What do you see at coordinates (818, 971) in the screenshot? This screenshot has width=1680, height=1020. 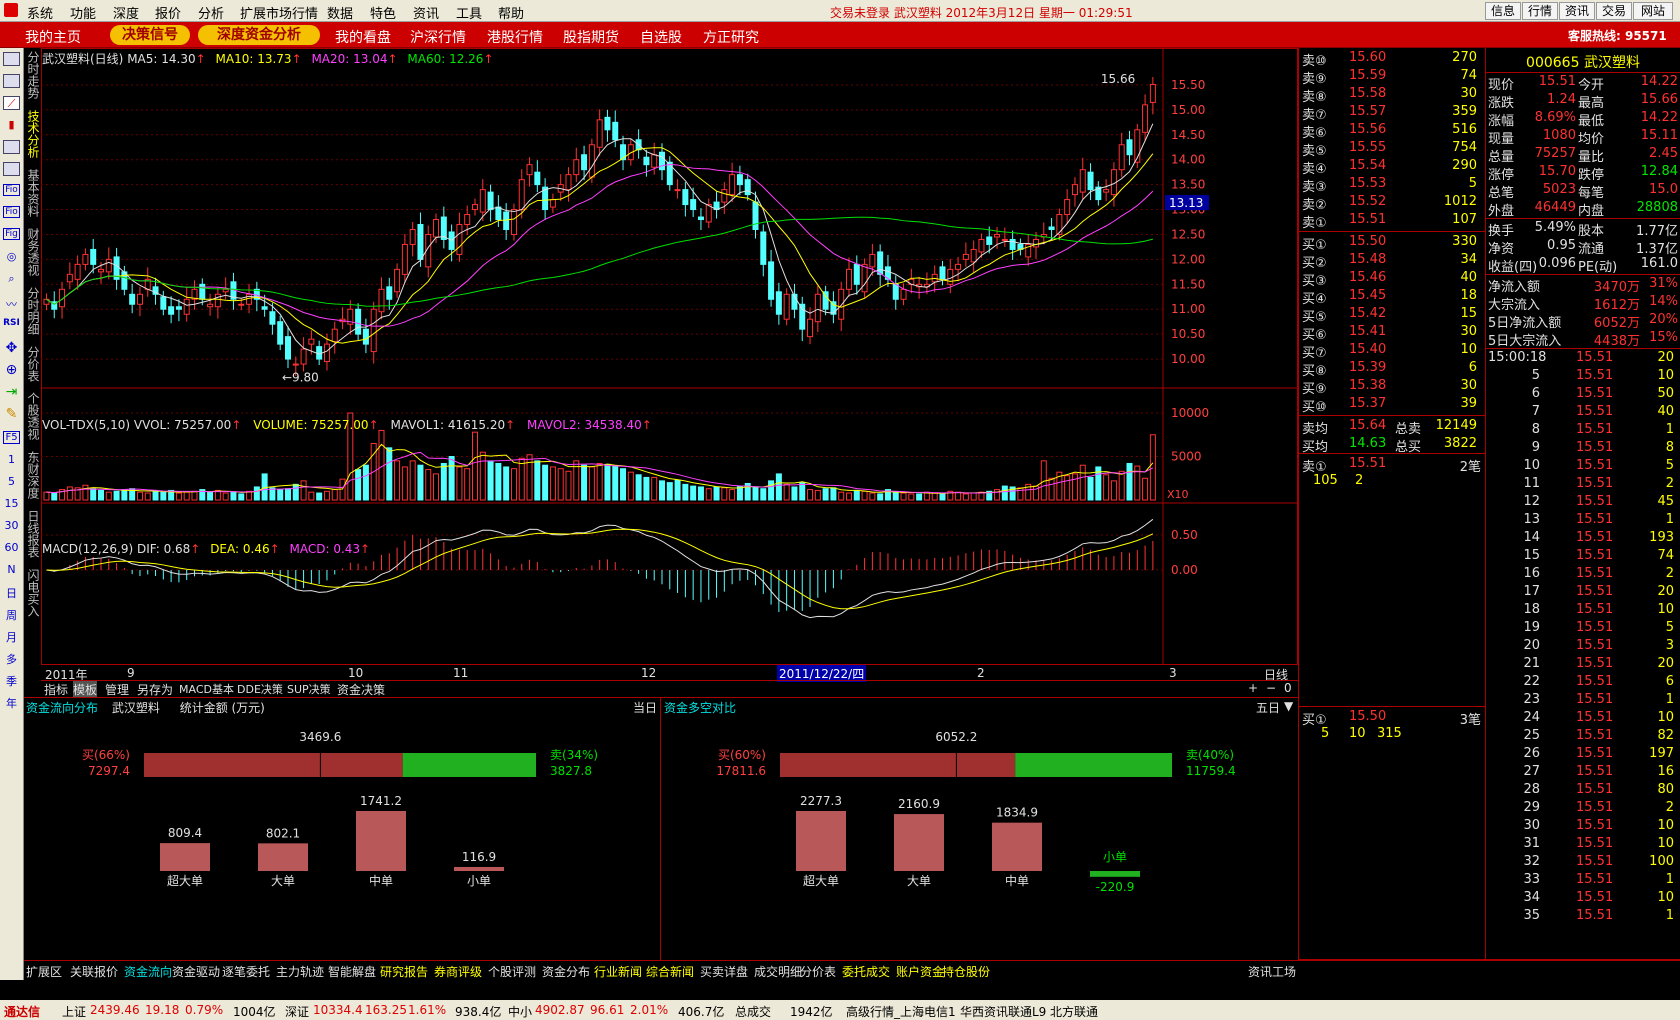 I see `bottom-tab-15: 分价表` at bounding box center [818, 971].